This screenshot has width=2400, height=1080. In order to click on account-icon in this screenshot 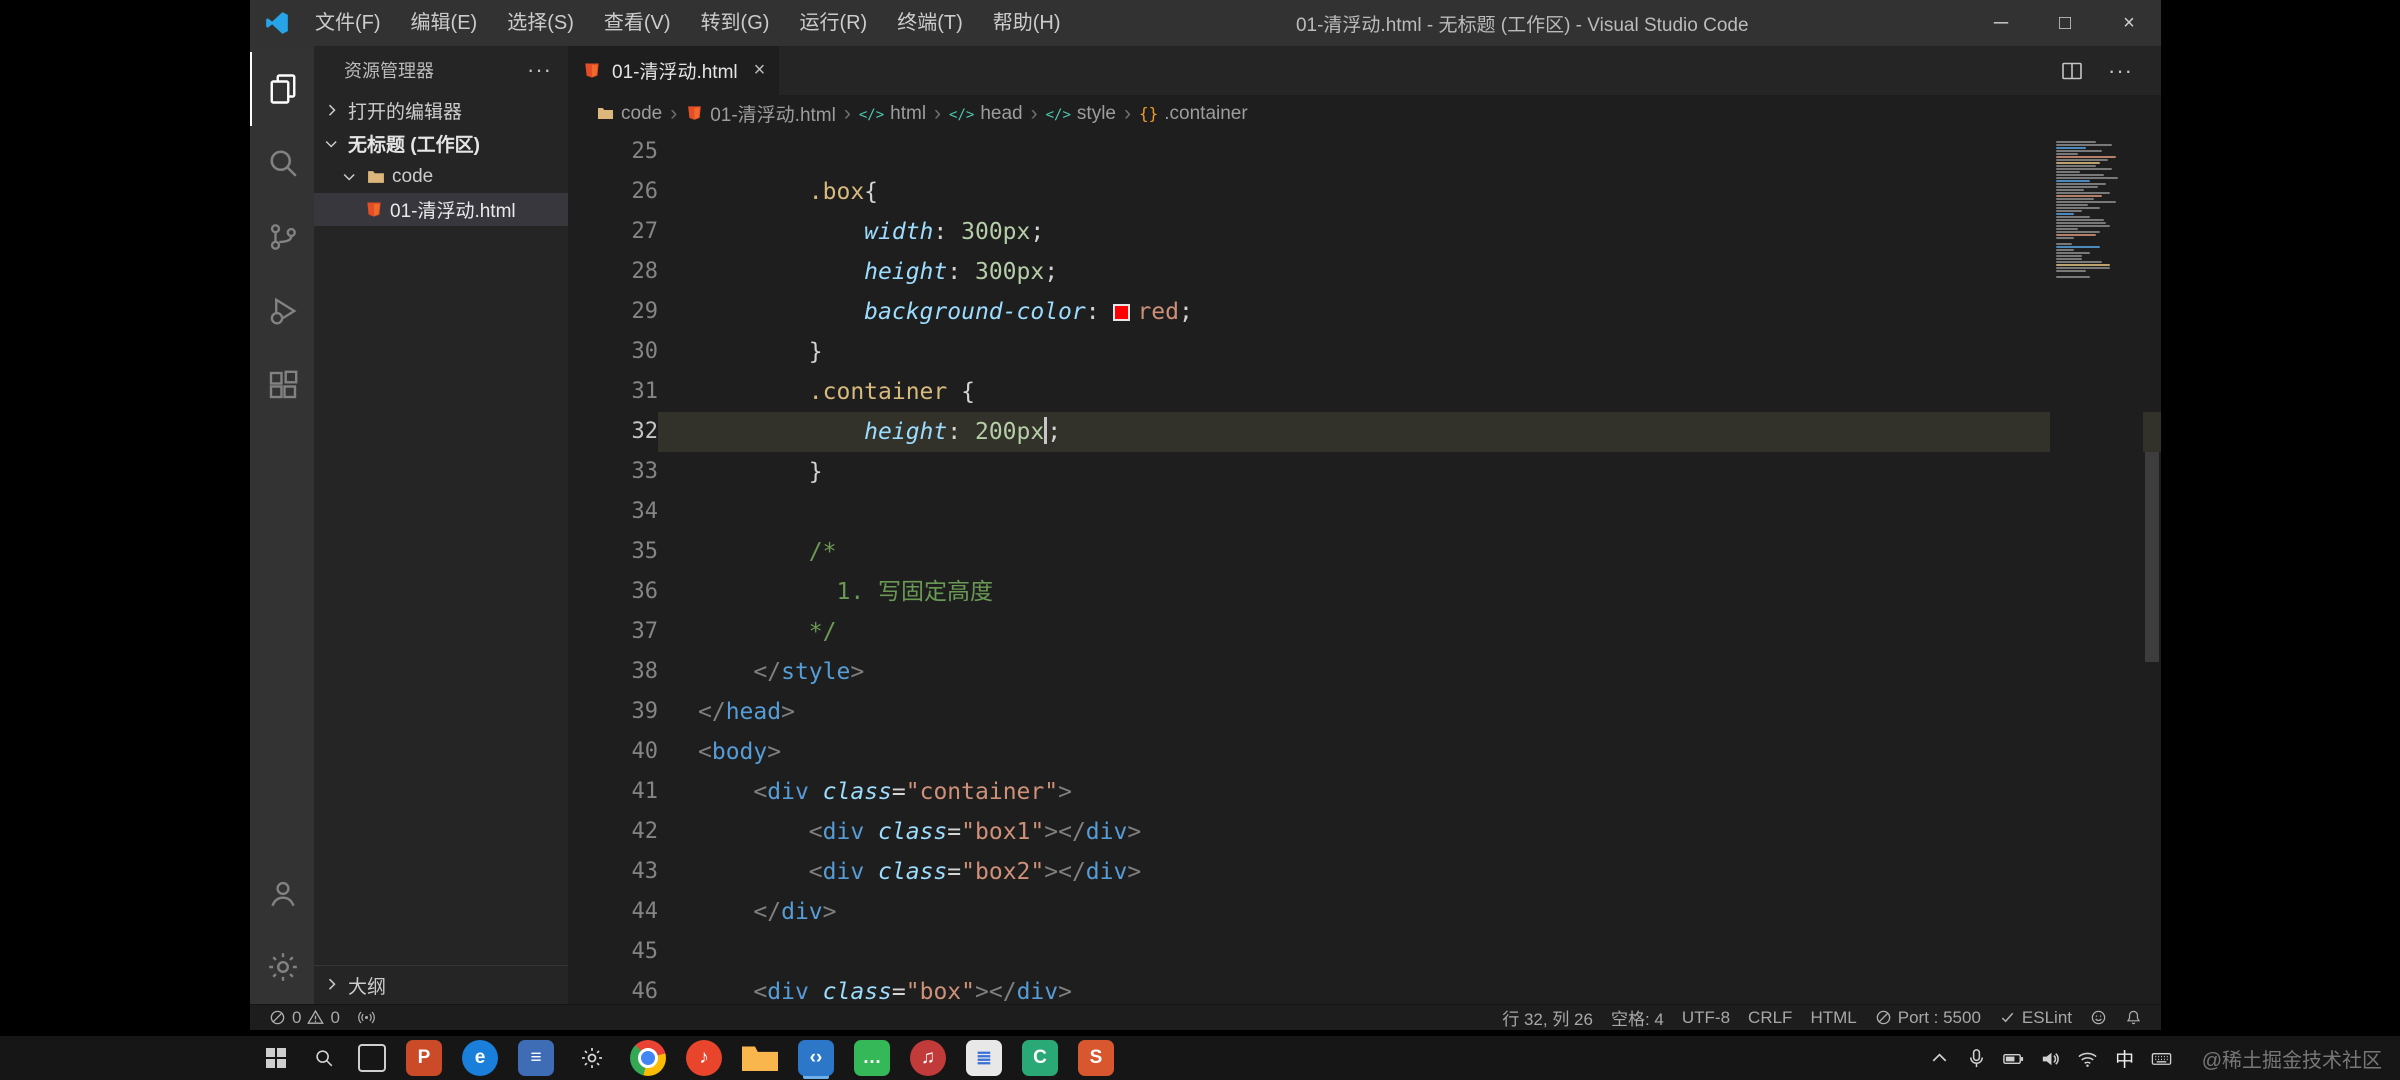, I will do `click(282, 893)`.